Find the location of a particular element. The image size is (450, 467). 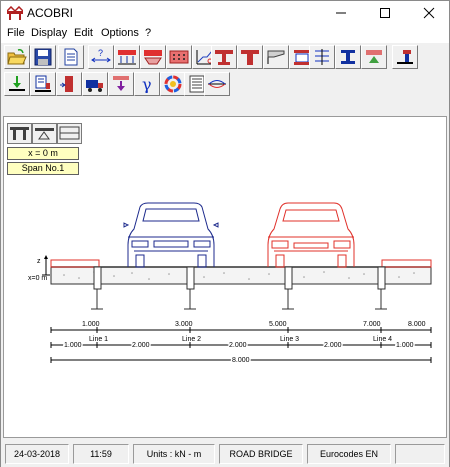

align-icon is located at coordinates (322, 57).